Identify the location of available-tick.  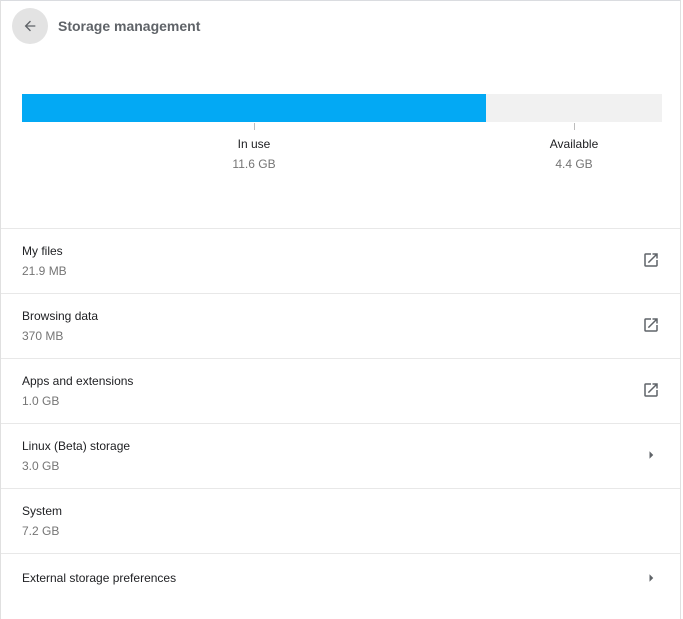
(574, 126).